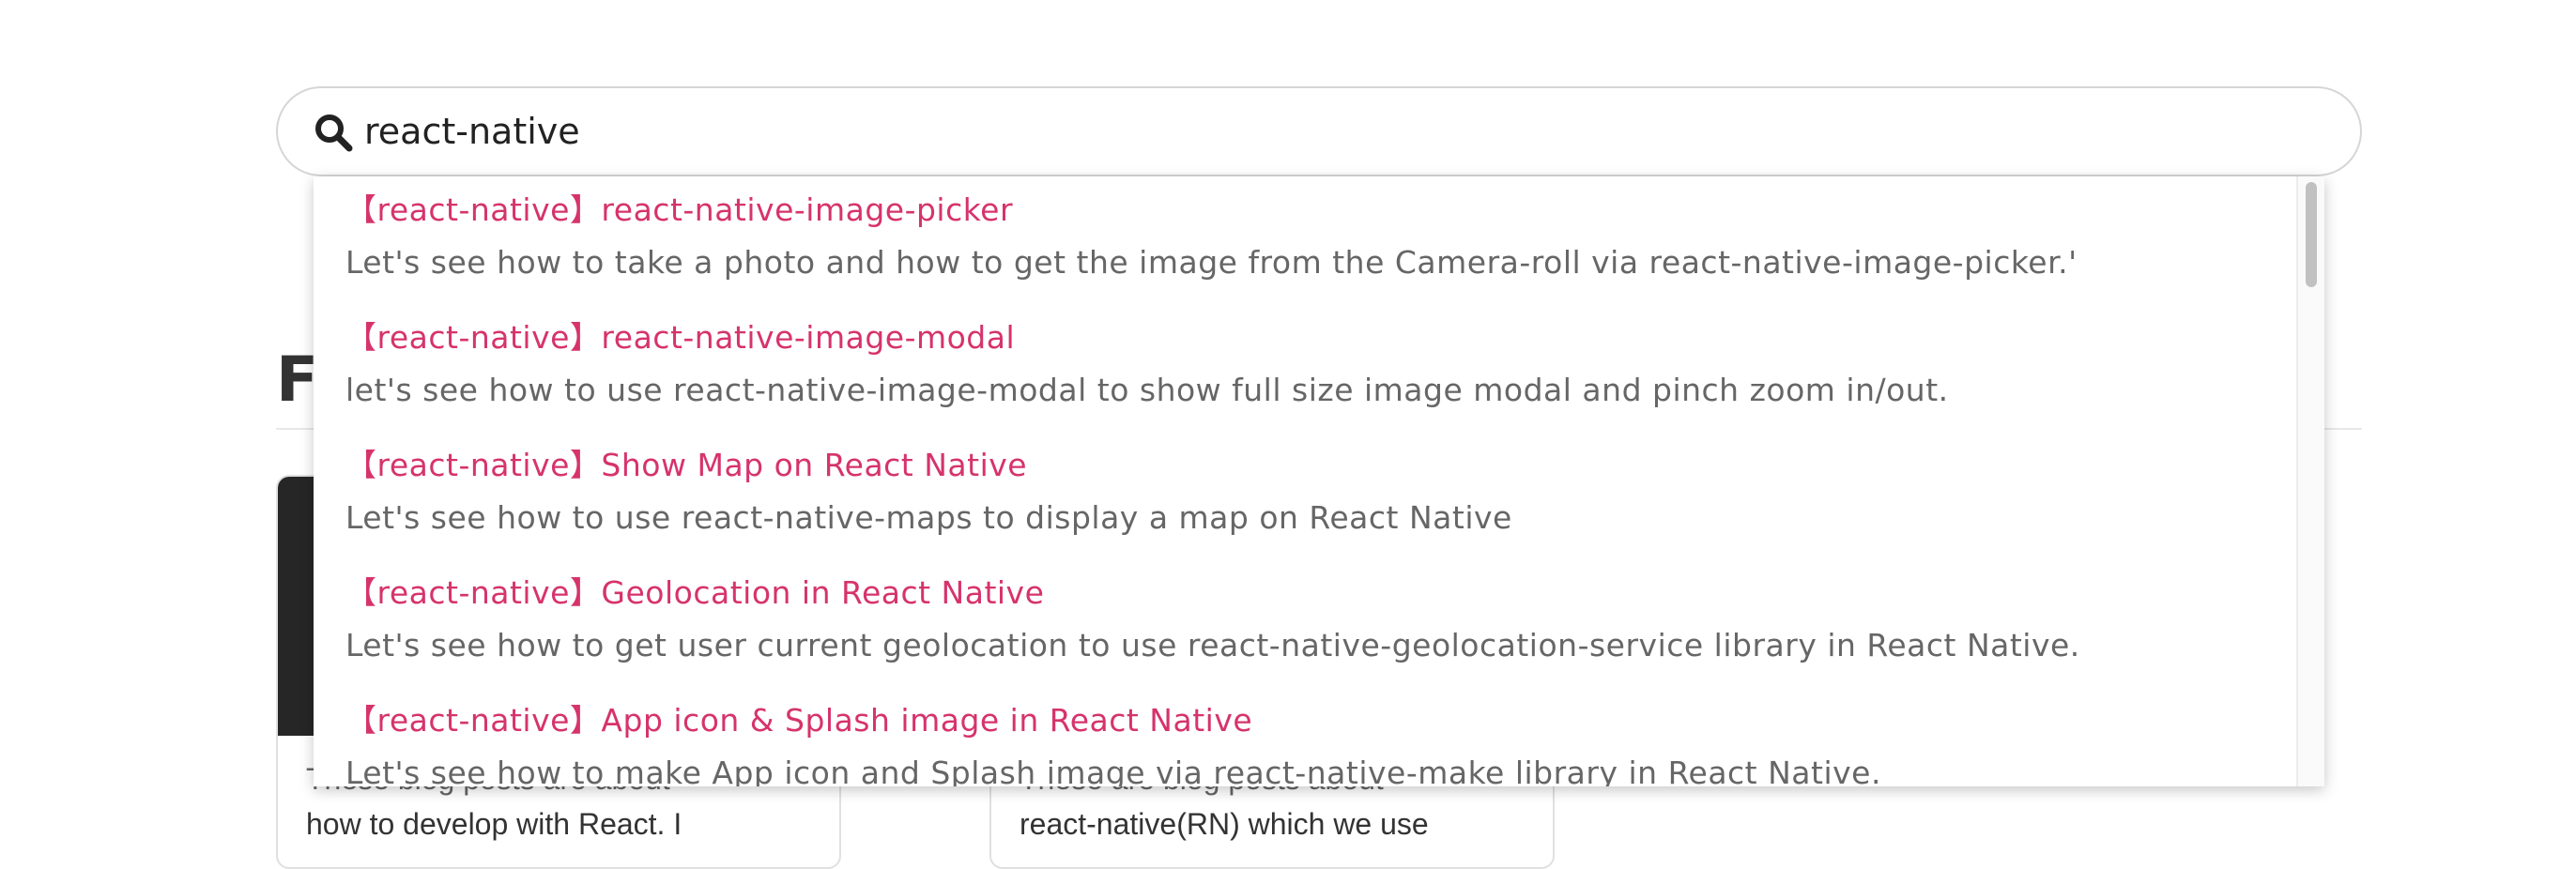  I want to click on search-input, so click(1340, 131).